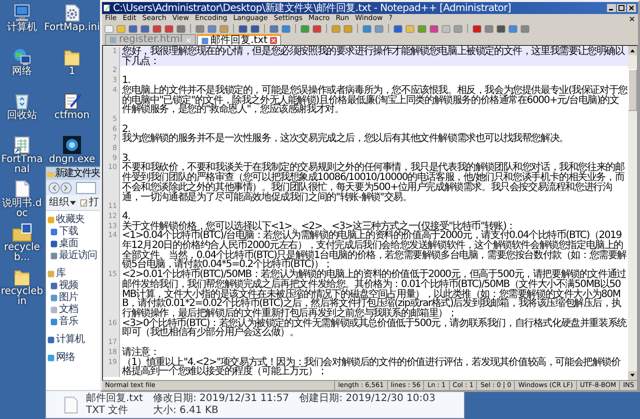 Image resolution: width=640 pixels, height=419 pixels. I want to click on file-tab: 邮件回复.txt, so click(238, 39).